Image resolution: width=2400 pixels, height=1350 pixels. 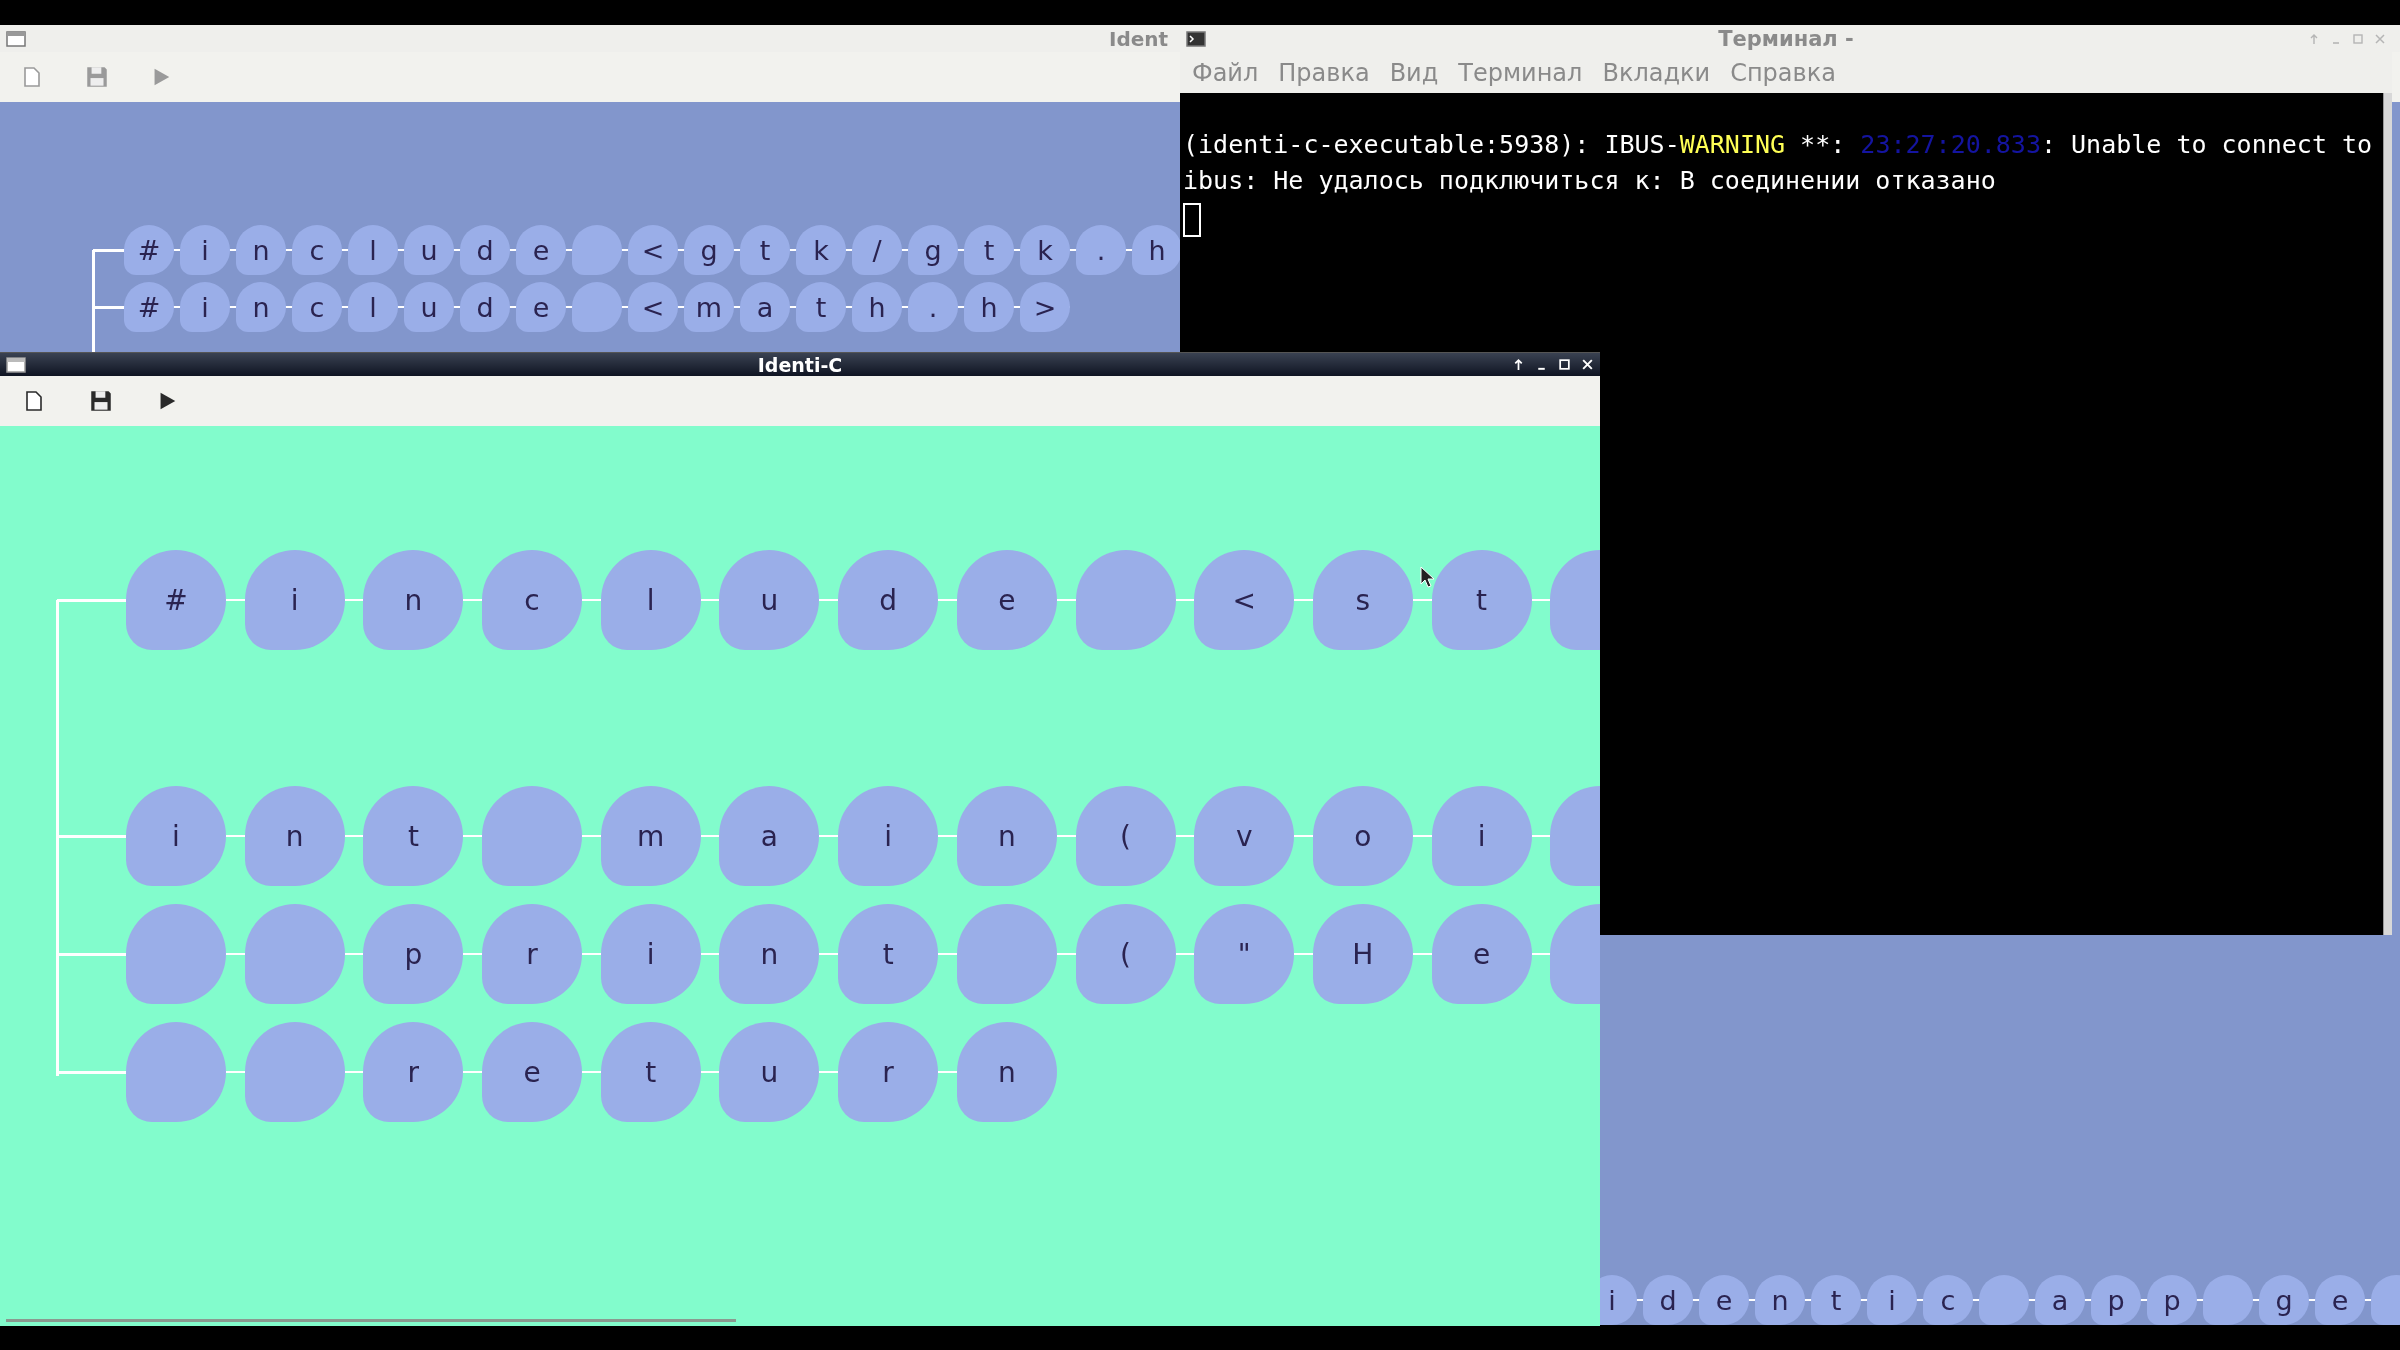 I want to click on mouse-pointer-icon, so click(x=1427, y=577).